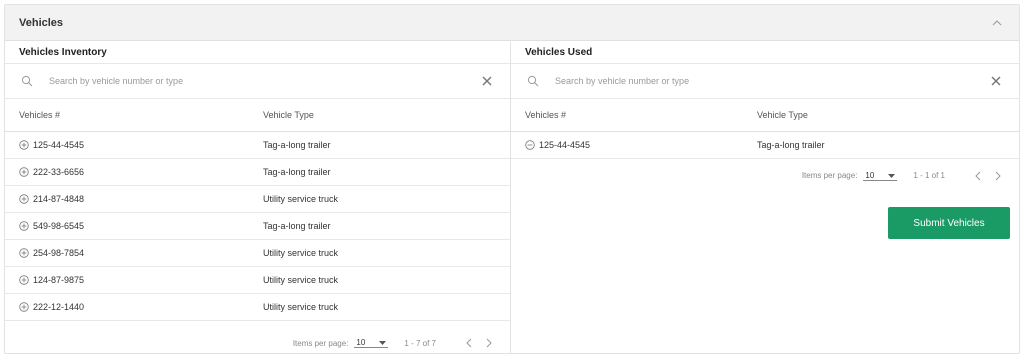 The height and width of the screenshot is (356, 1024). I want to click on table-row: 254-98-7854 Utility service truck, so click(257, 253).